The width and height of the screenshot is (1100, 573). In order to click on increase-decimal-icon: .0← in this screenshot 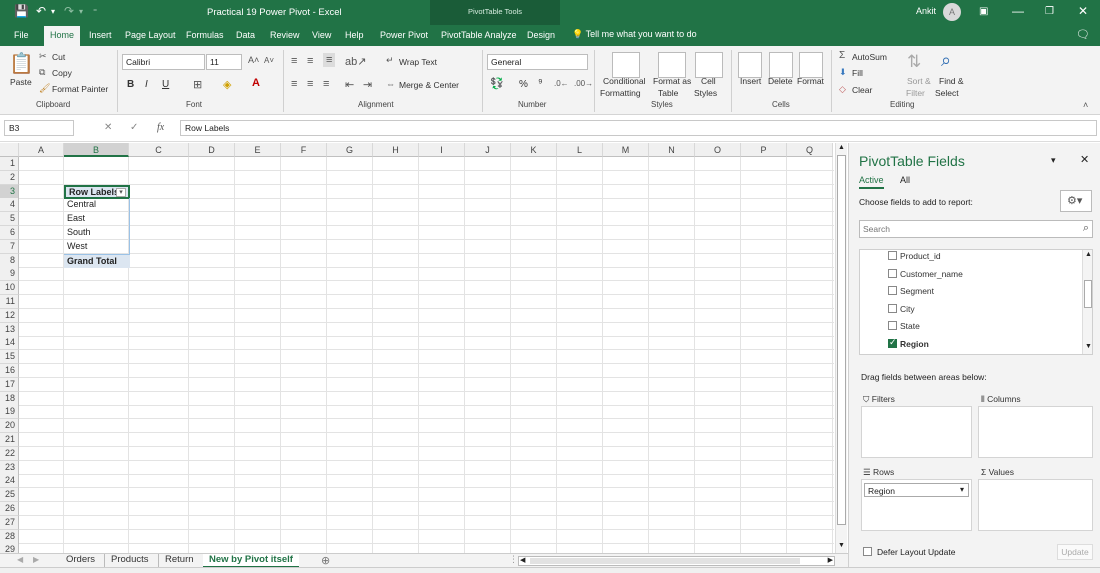, I will do `click(561, 83)`.